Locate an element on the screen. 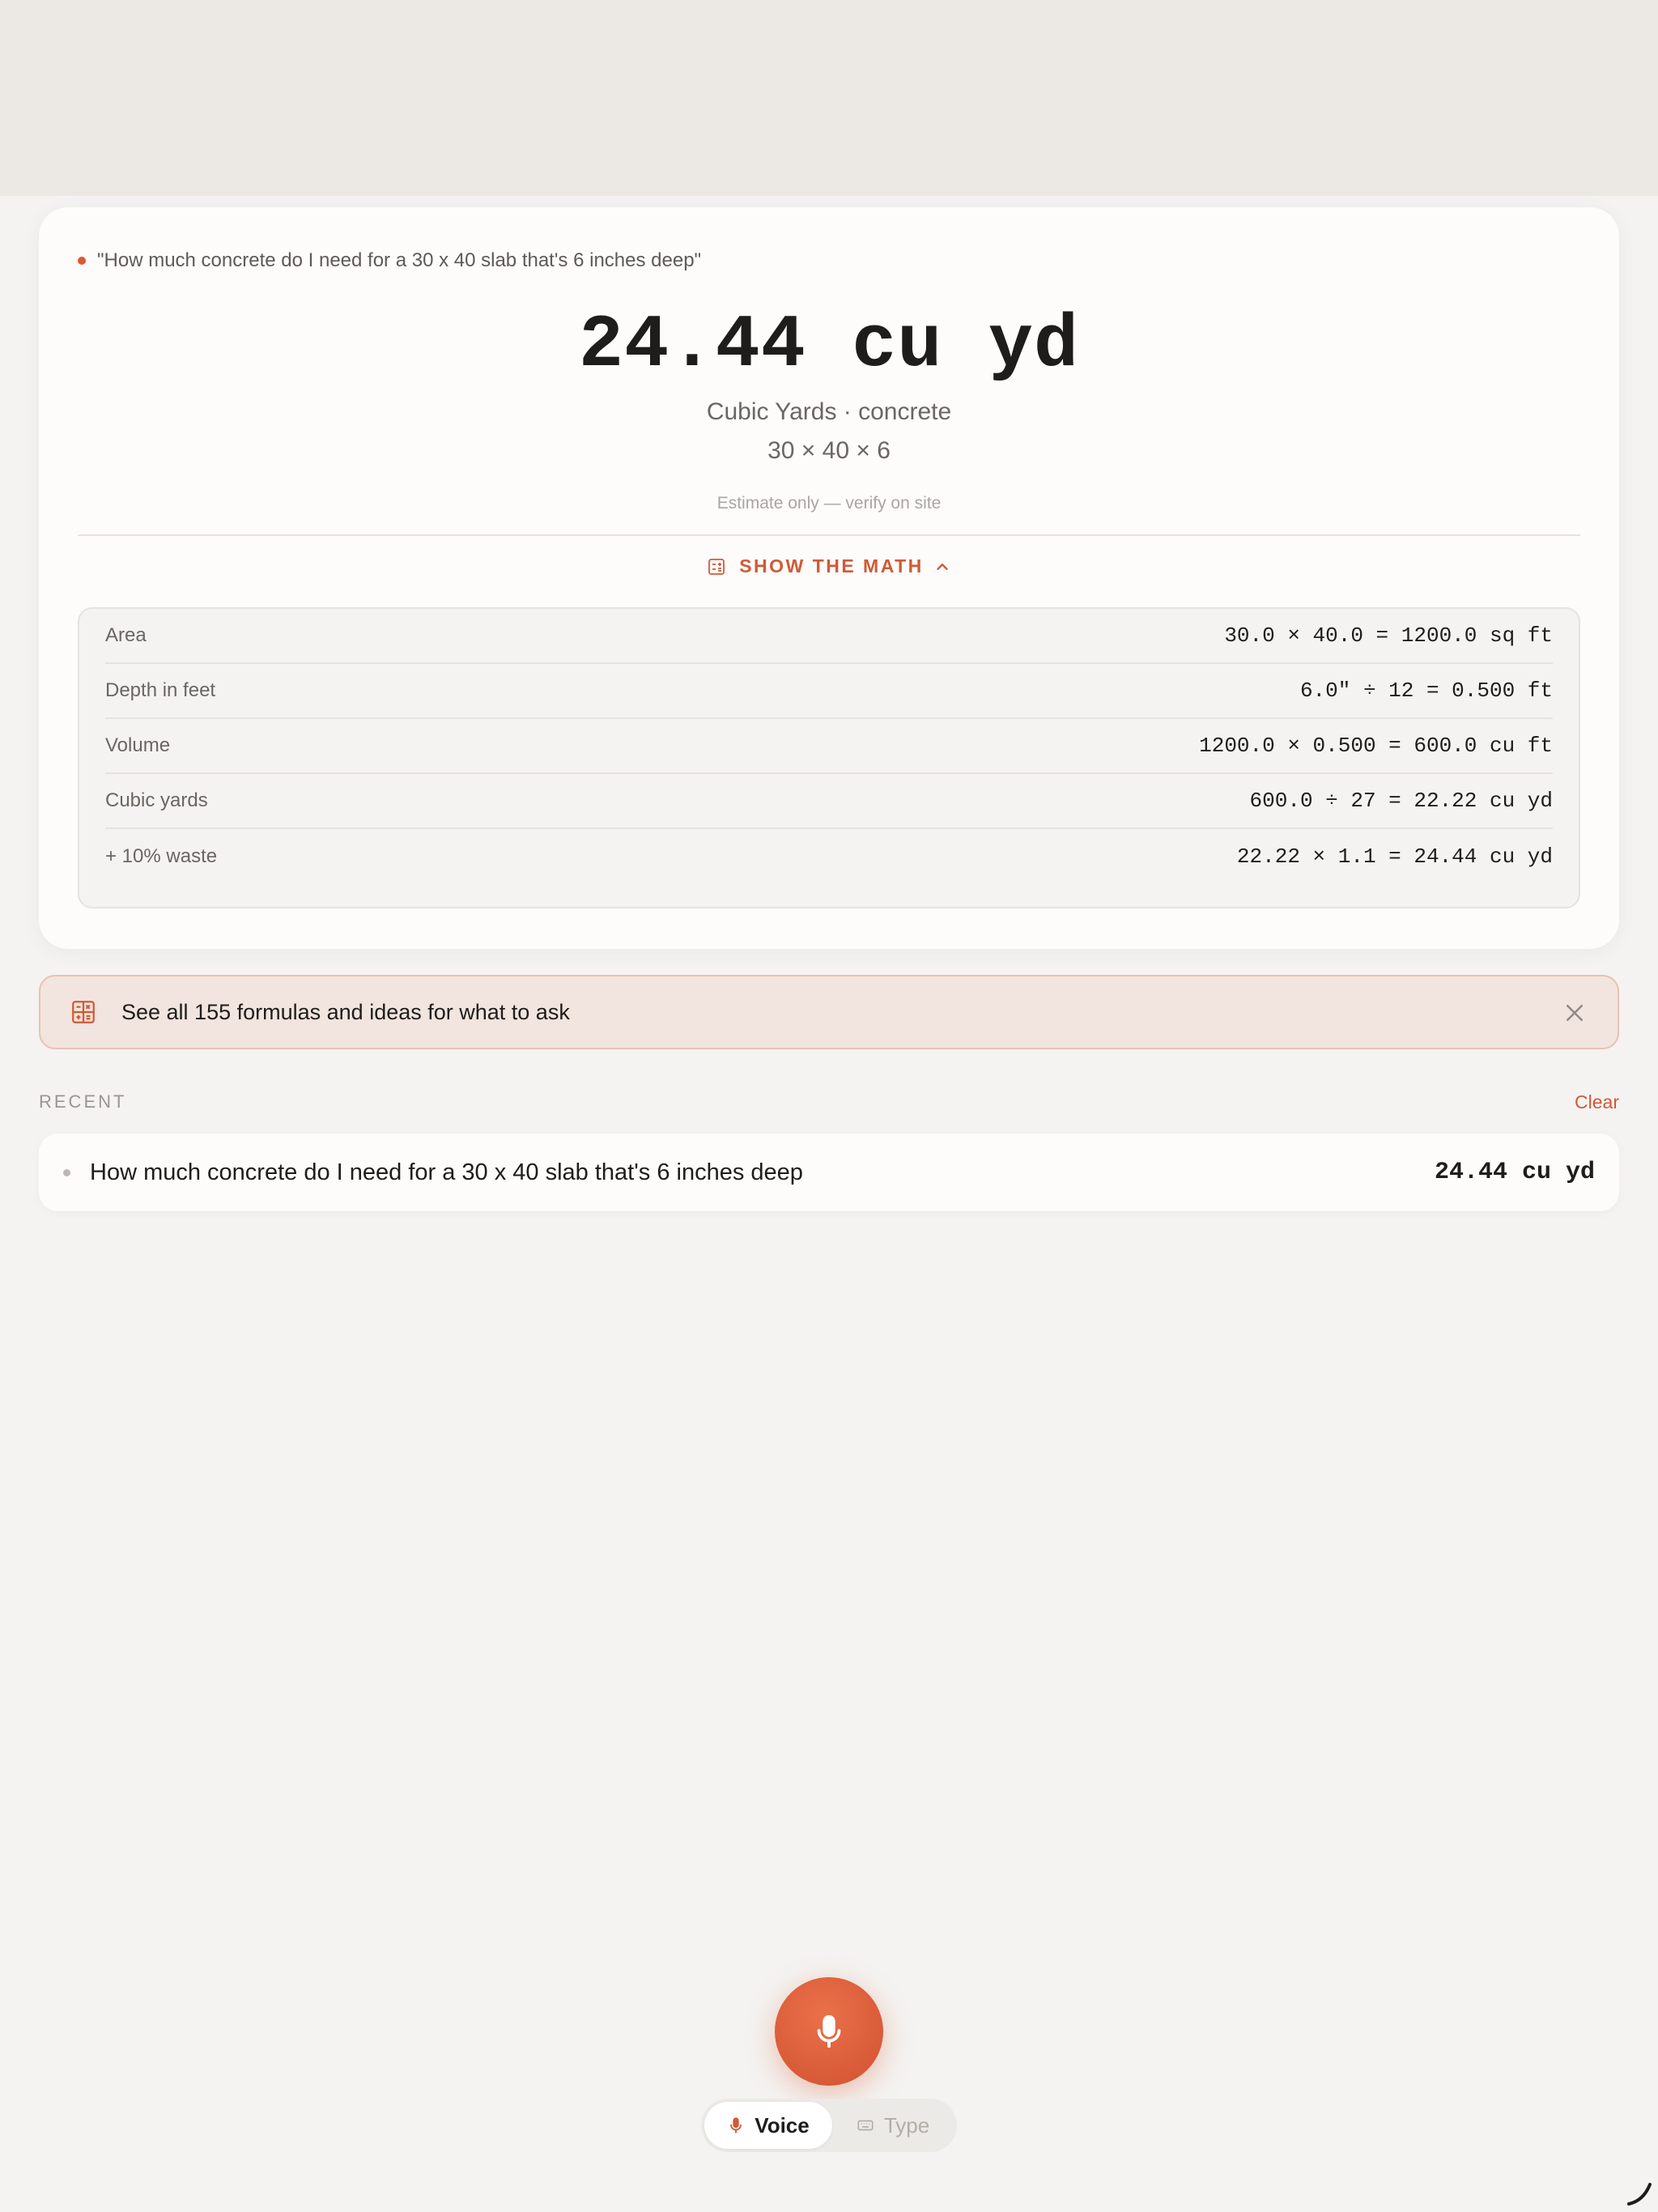  voice-mode-label: Voice is located at coordinates (782, 2125).